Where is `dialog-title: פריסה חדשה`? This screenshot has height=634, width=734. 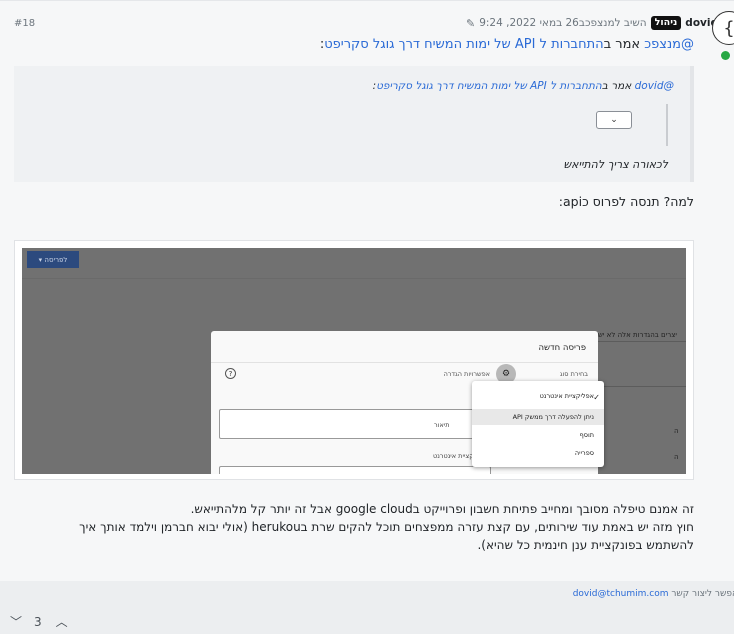 dialog-title: פריסה חדשה is located at coordinates (562, 348).